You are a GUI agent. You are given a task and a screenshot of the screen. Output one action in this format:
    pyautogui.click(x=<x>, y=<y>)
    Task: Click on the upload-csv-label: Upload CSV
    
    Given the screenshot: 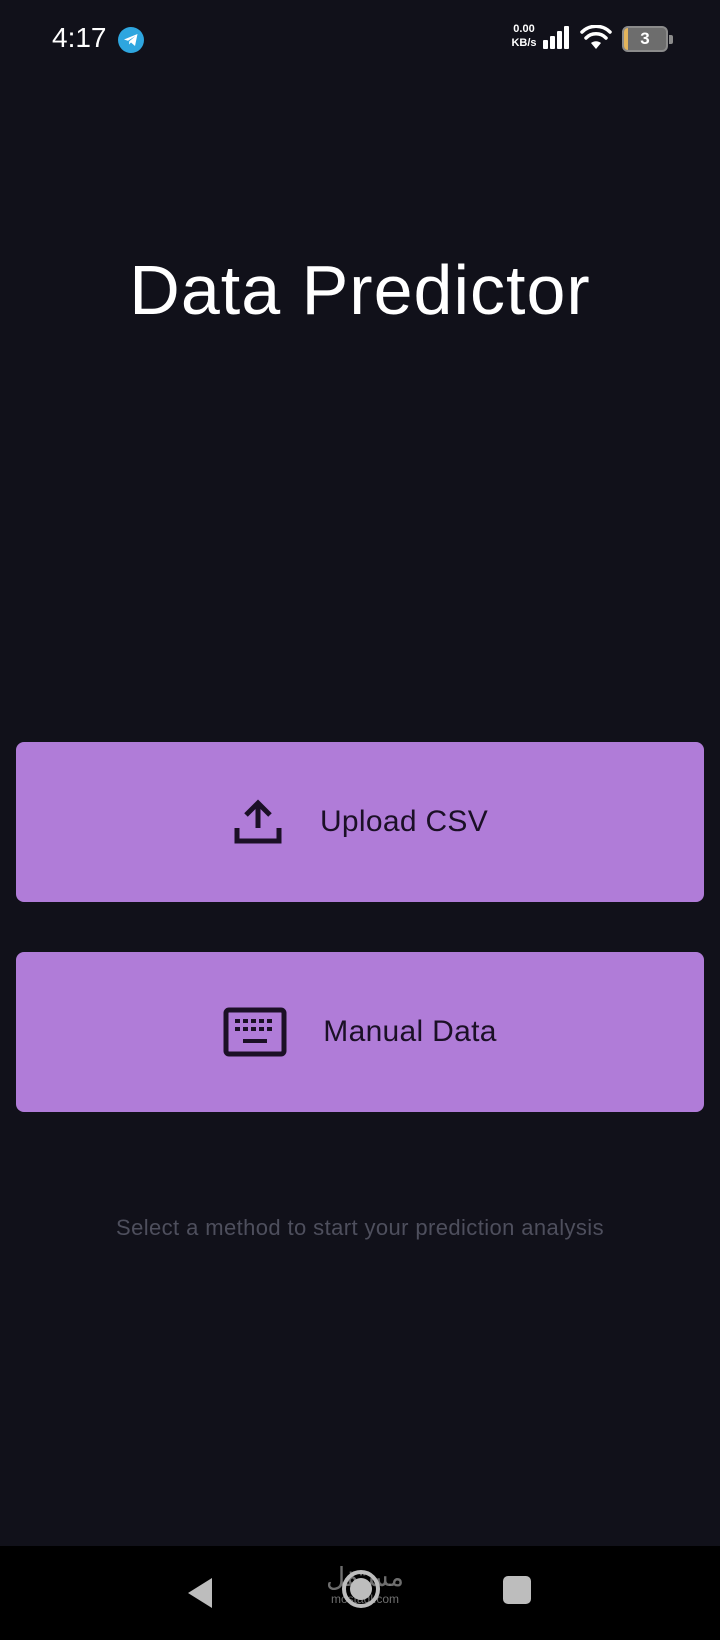 What is the action you would take?
    pyautogui.click(x=404, y=821)
    